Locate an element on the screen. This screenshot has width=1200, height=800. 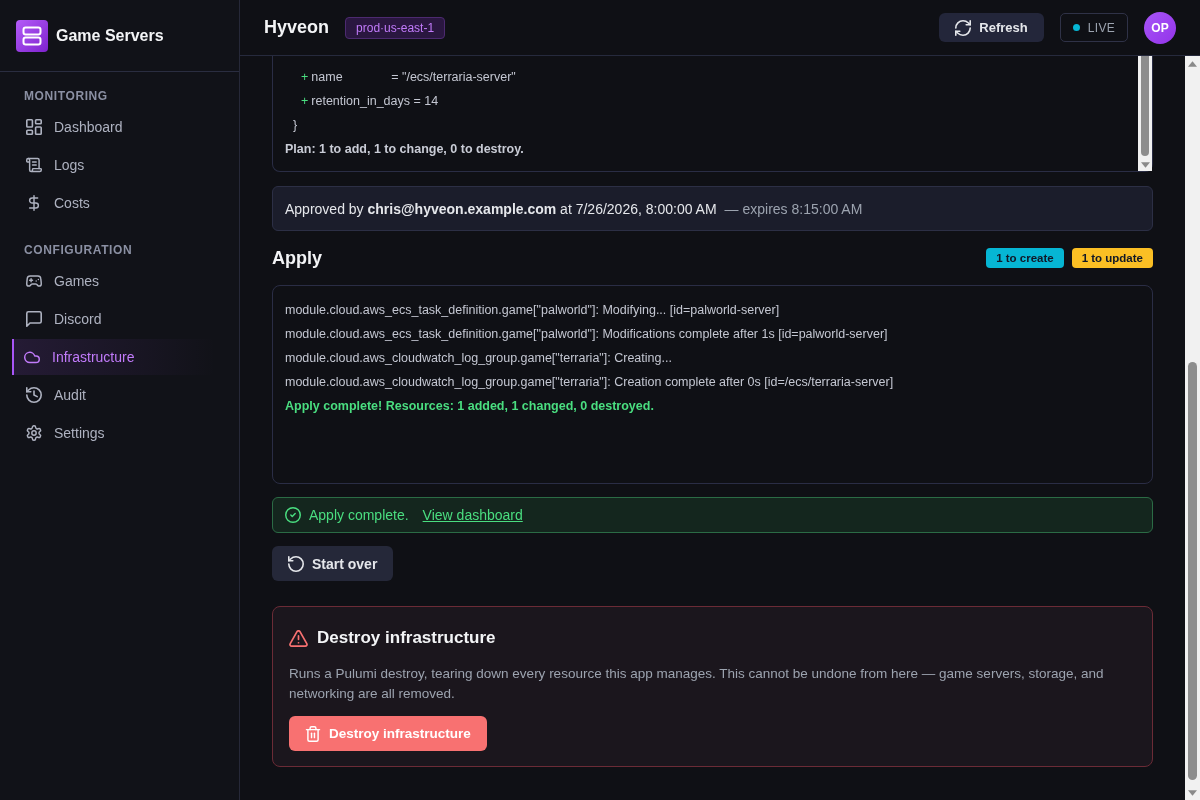
trash-icon is located at coordinates (313, 733).